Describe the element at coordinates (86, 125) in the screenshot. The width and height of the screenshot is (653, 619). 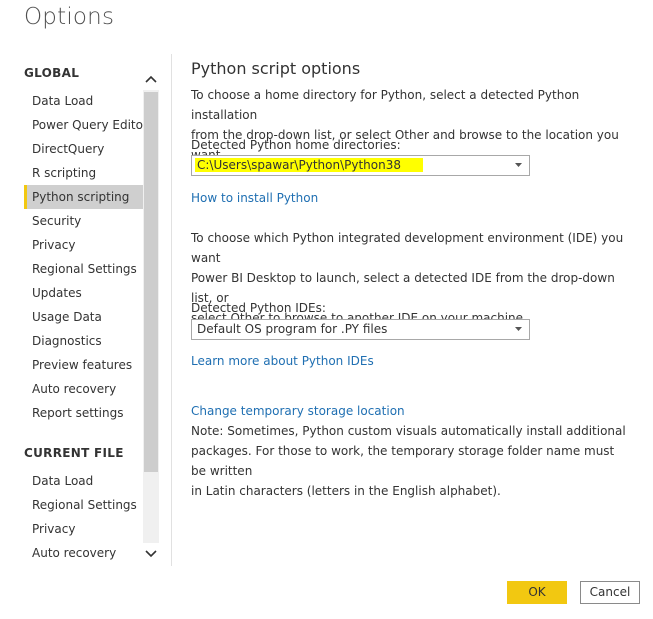
I see `sidebar-item-power-query-editor: Power Query Editor` at that location.